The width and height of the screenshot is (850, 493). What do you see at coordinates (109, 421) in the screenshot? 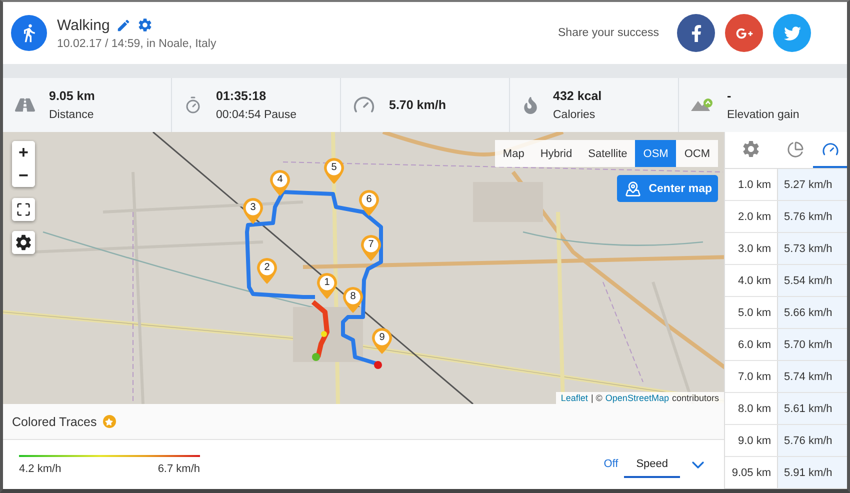
I see `star-icon` at bounding box center [109, 421].